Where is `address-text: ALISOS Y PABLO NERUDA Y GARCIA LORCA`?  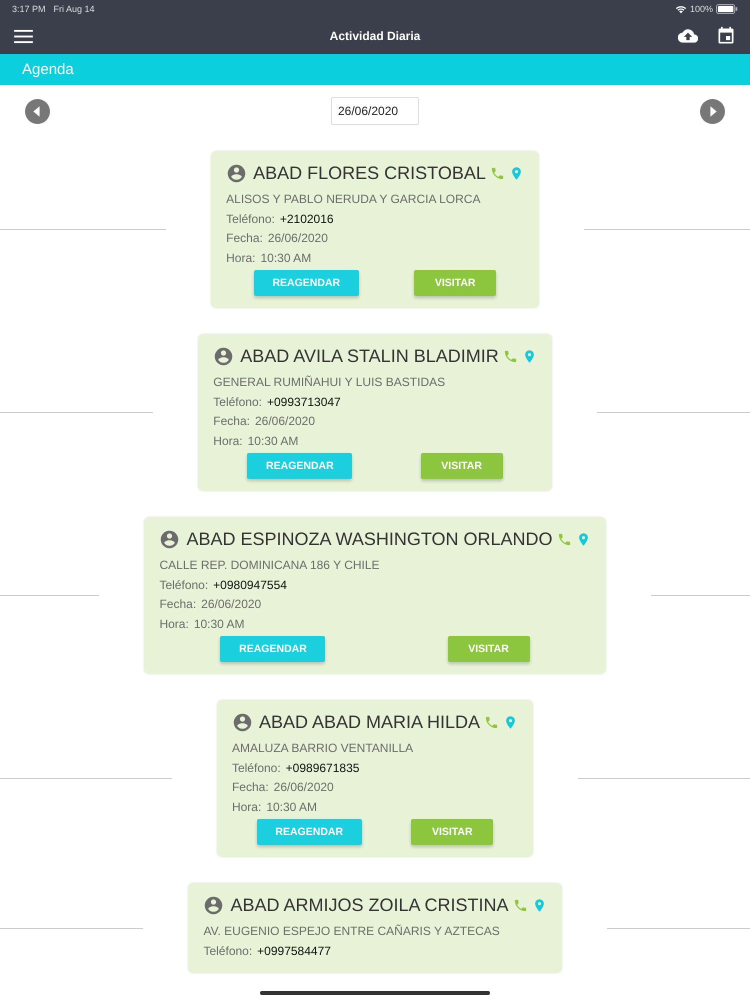
address-text: ALISOS Y PABLO NERUDA Y GARCIA LORCA is located at coordinates (354, 199).